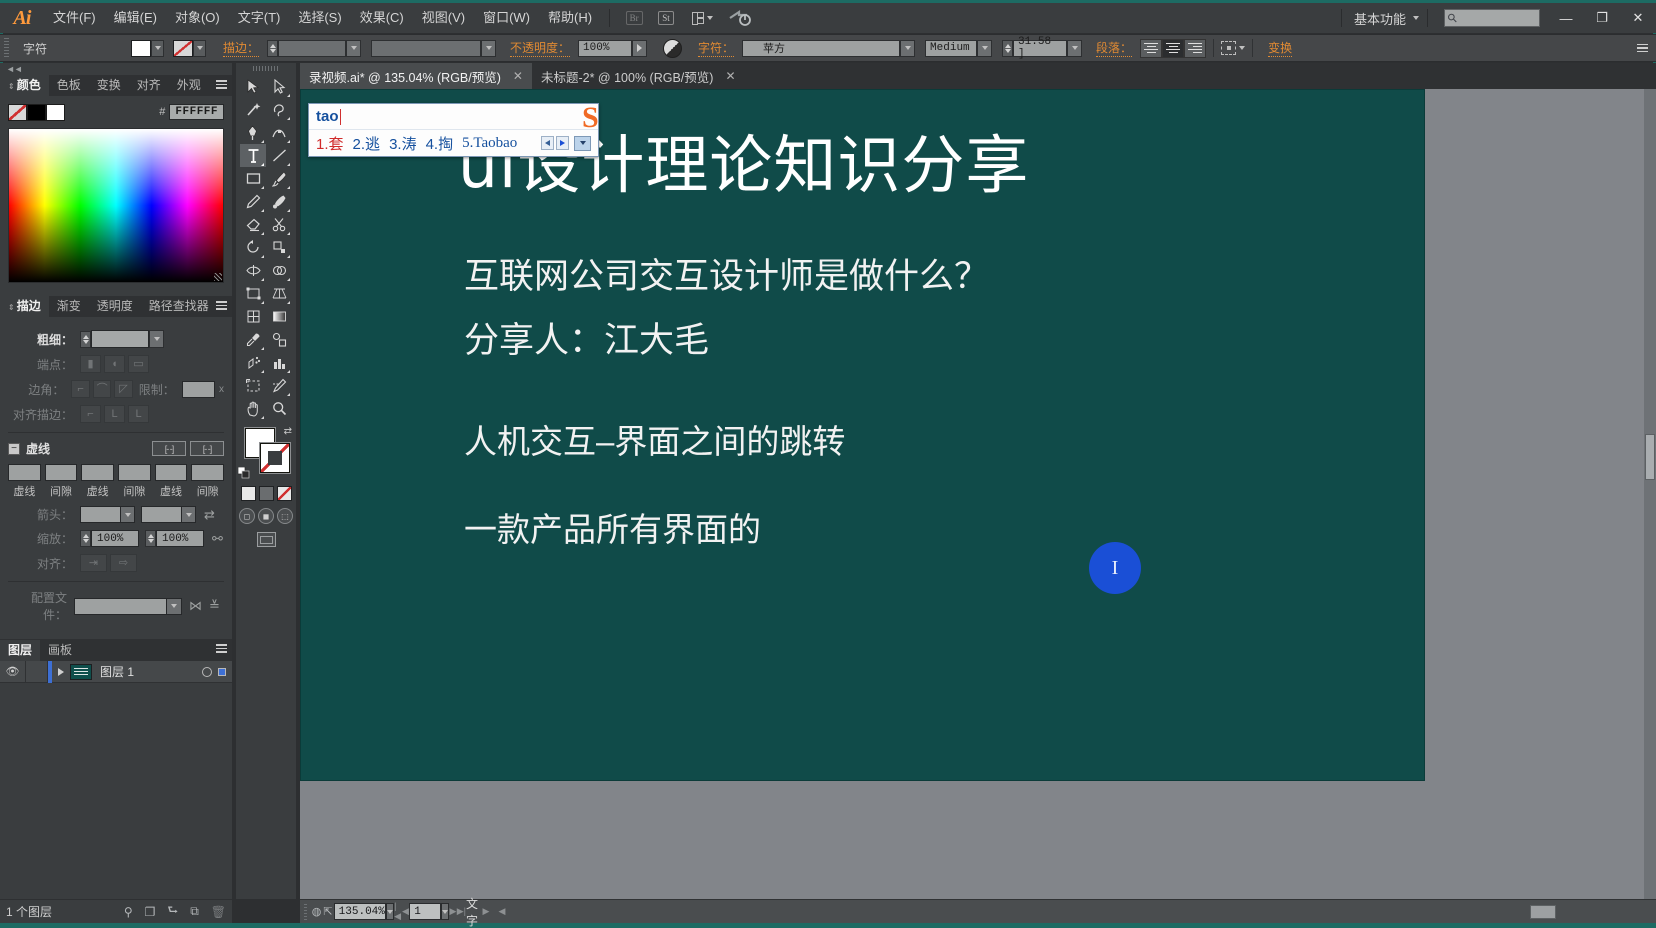 The height and width of the screenshot is (928, 1656). What do you see at coordinates (168, 514) in the screenshot?
I see `arrowhead-end-select` at bounding box center [168, 514].